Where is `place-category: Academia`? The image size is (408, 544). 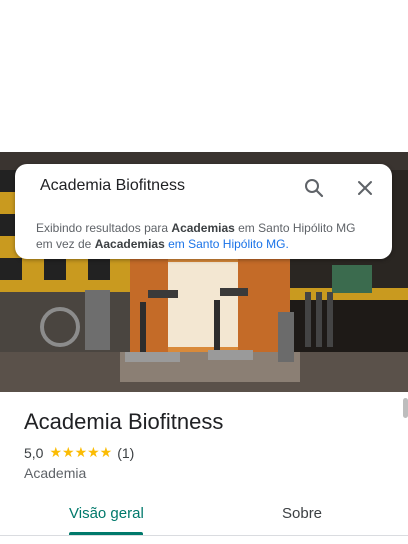
place-category: Academia is located at coordinates (55, 473).